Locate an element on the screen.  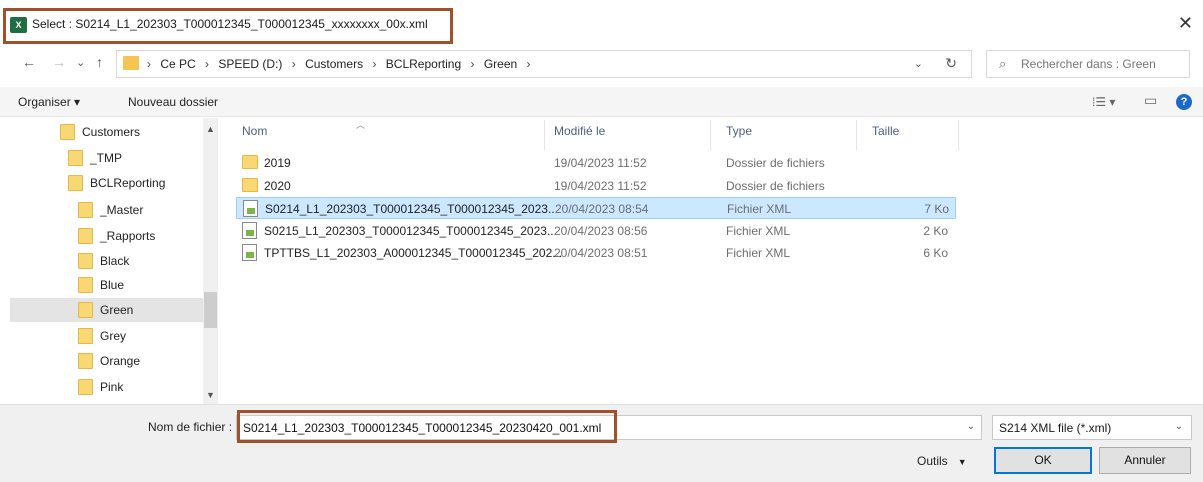
breadcrumb-this-pc: Ce PC is located at coordinates (177, 64).